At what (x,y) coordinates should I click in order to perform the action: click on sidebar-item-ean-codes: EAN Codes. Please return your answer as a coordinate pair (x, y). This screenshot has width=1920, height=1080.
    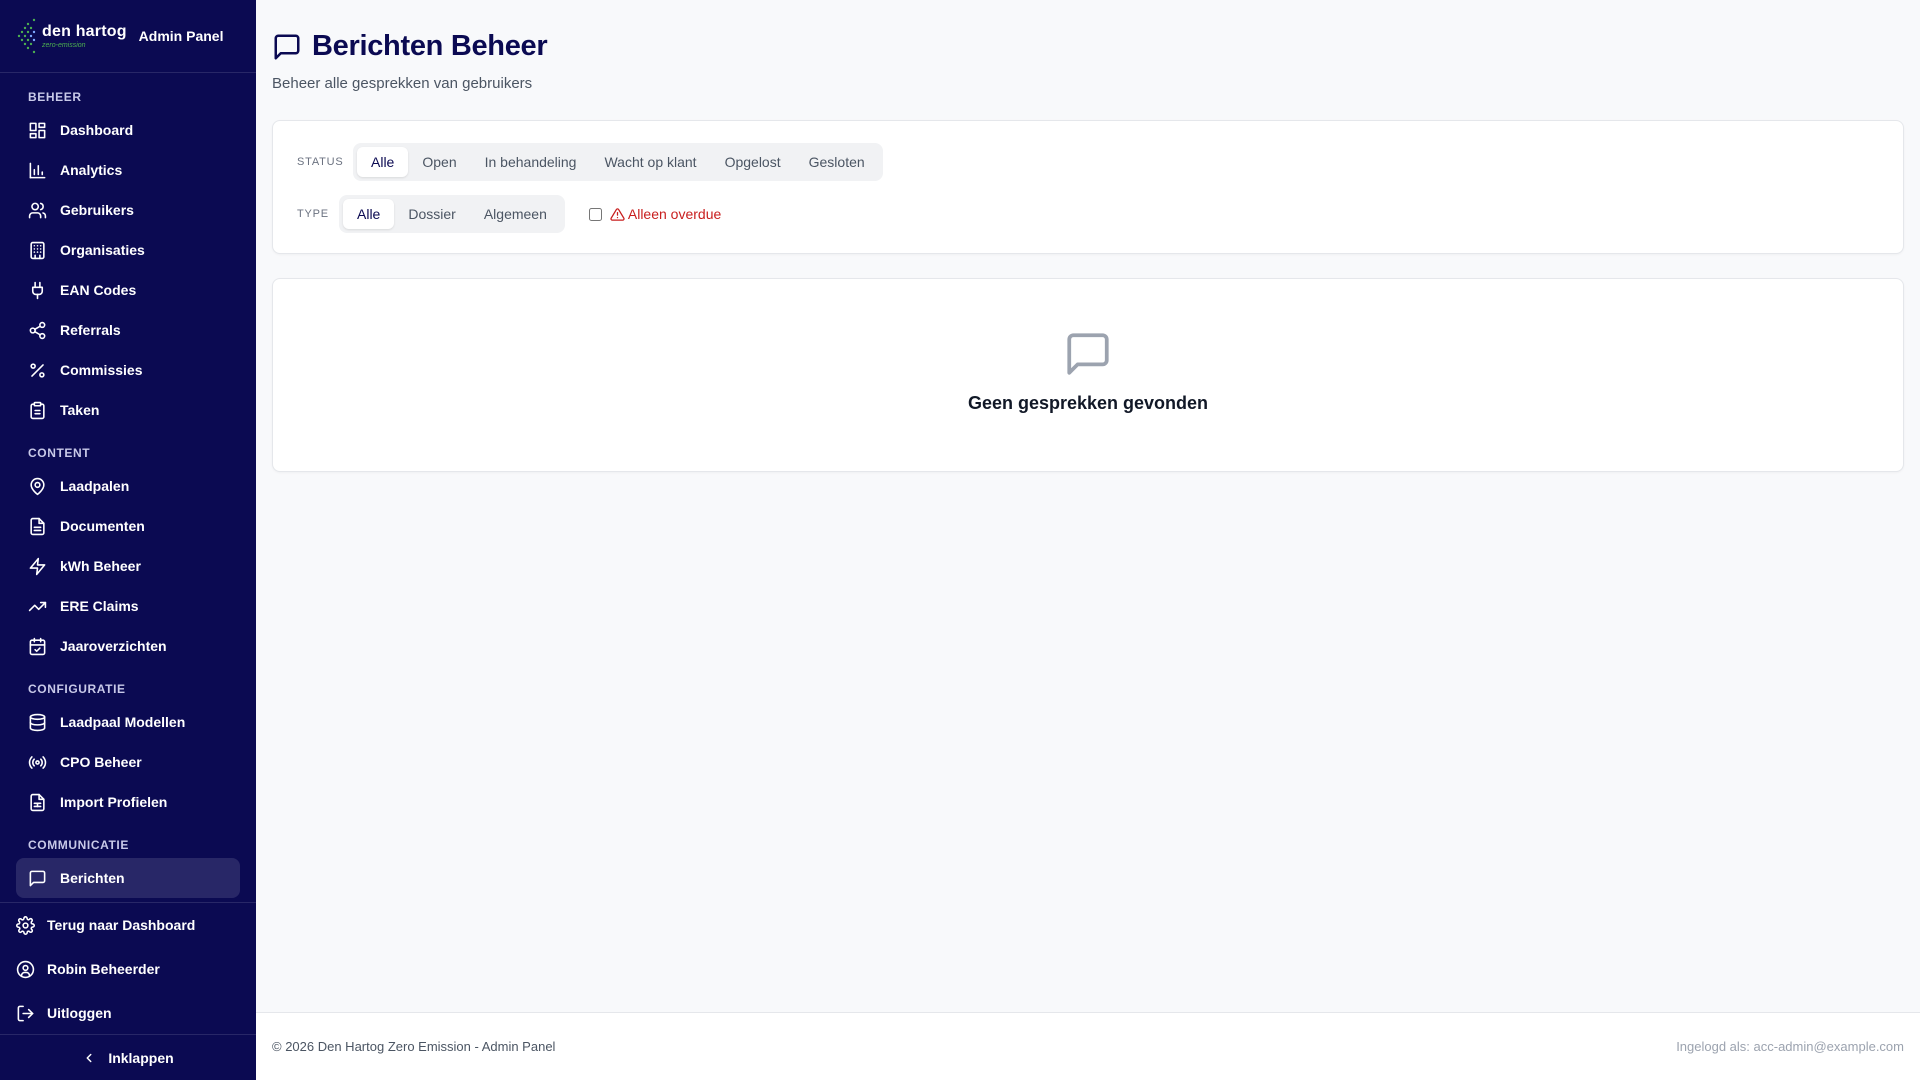
    Looking at the image, I should click on (128, 290).